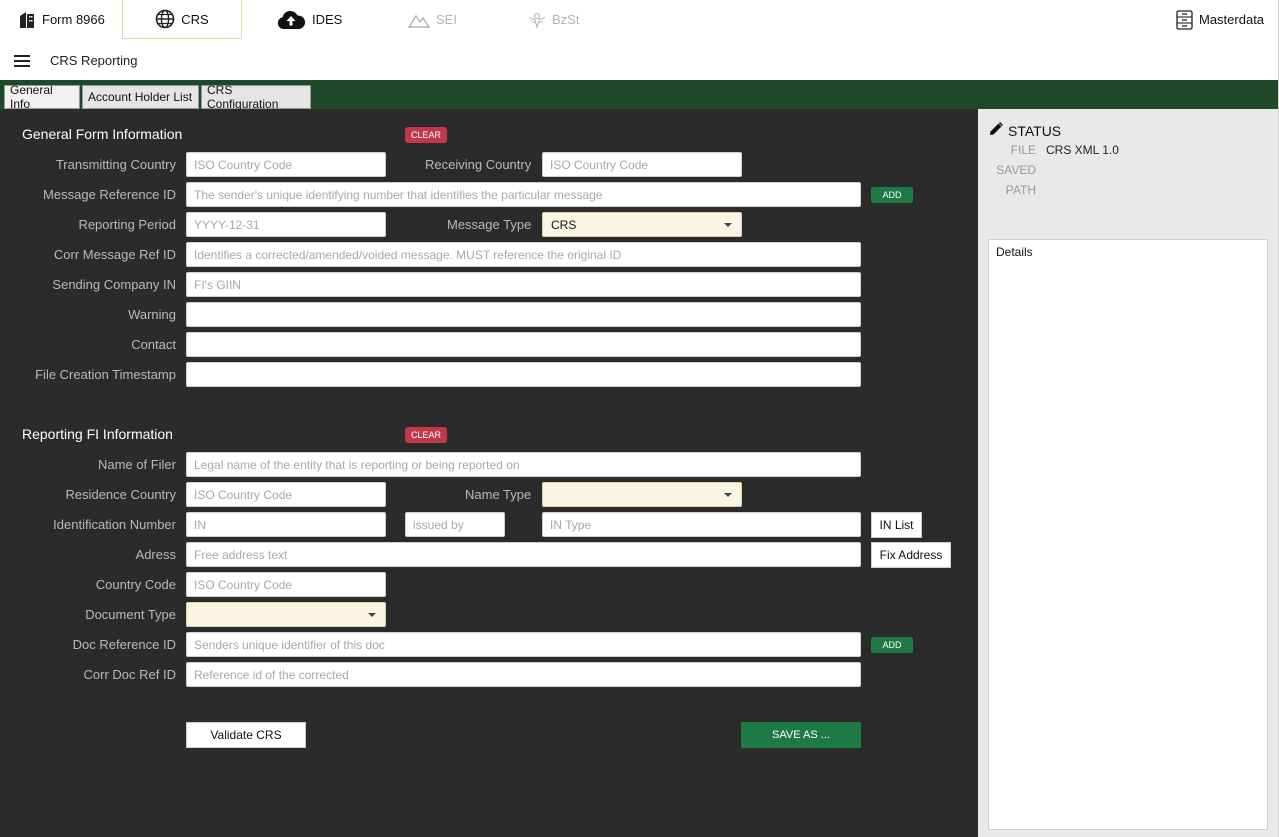  Describe the element at coordinates (523, 674) in the screenshot. I see `corr-doc-input: Reference id of the corrected` at that location.